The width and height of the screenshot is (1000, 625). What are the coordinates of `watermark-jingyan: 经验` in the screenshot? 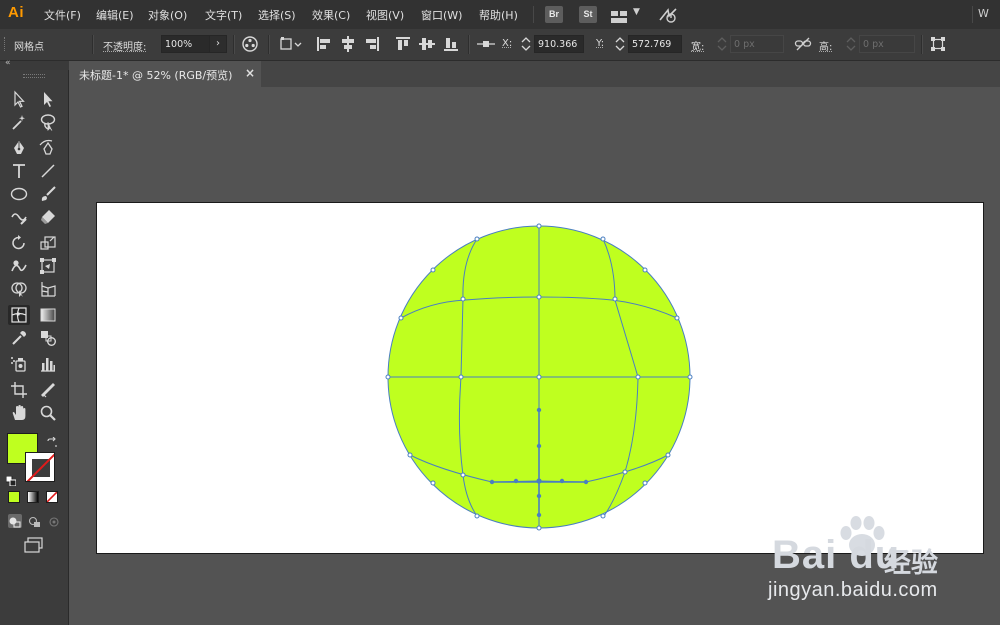 It's located at (911, 563).